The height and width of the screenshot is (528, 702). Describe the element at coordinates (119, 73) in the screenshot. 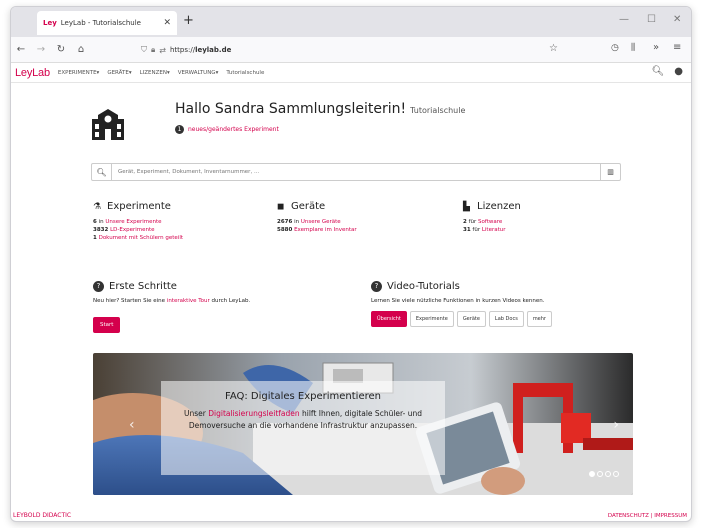

I see `menu-geraete: GERÄTE▾` at that location.